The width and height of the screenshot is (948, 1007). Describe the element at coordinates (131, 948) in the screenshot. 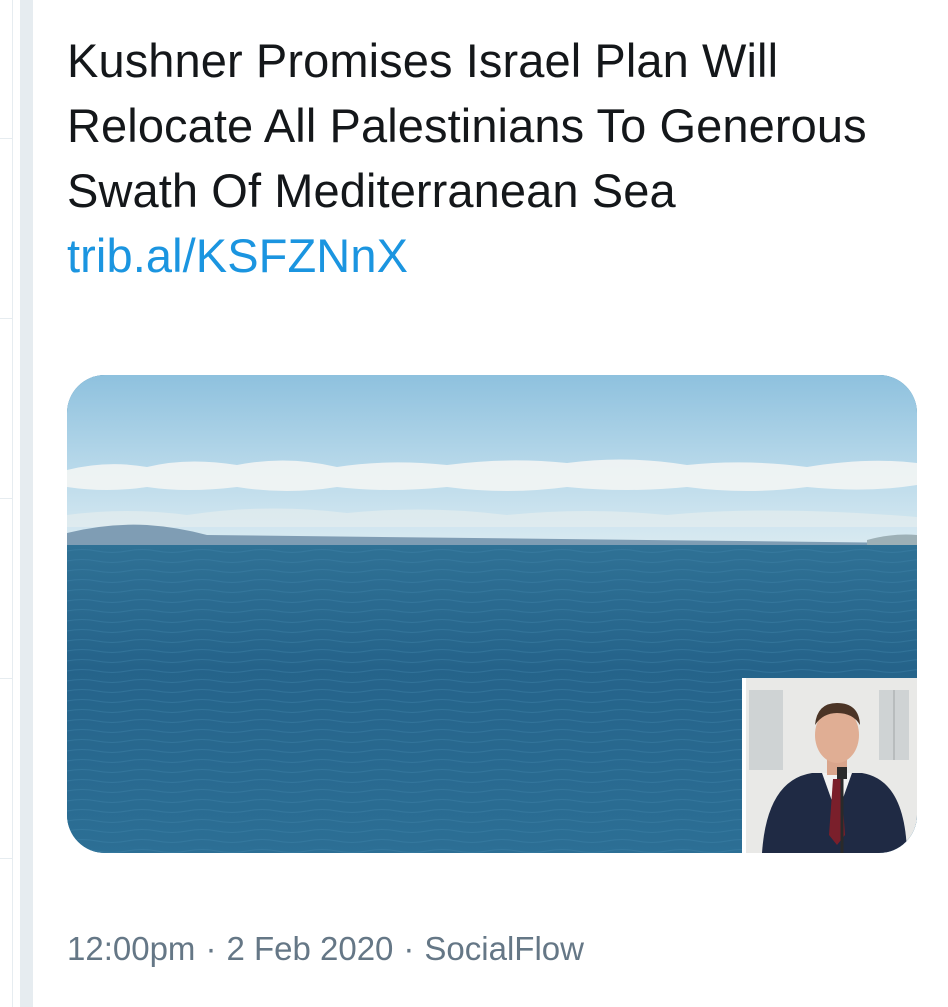

I see `tweet-time: 12:00pm` at that location.